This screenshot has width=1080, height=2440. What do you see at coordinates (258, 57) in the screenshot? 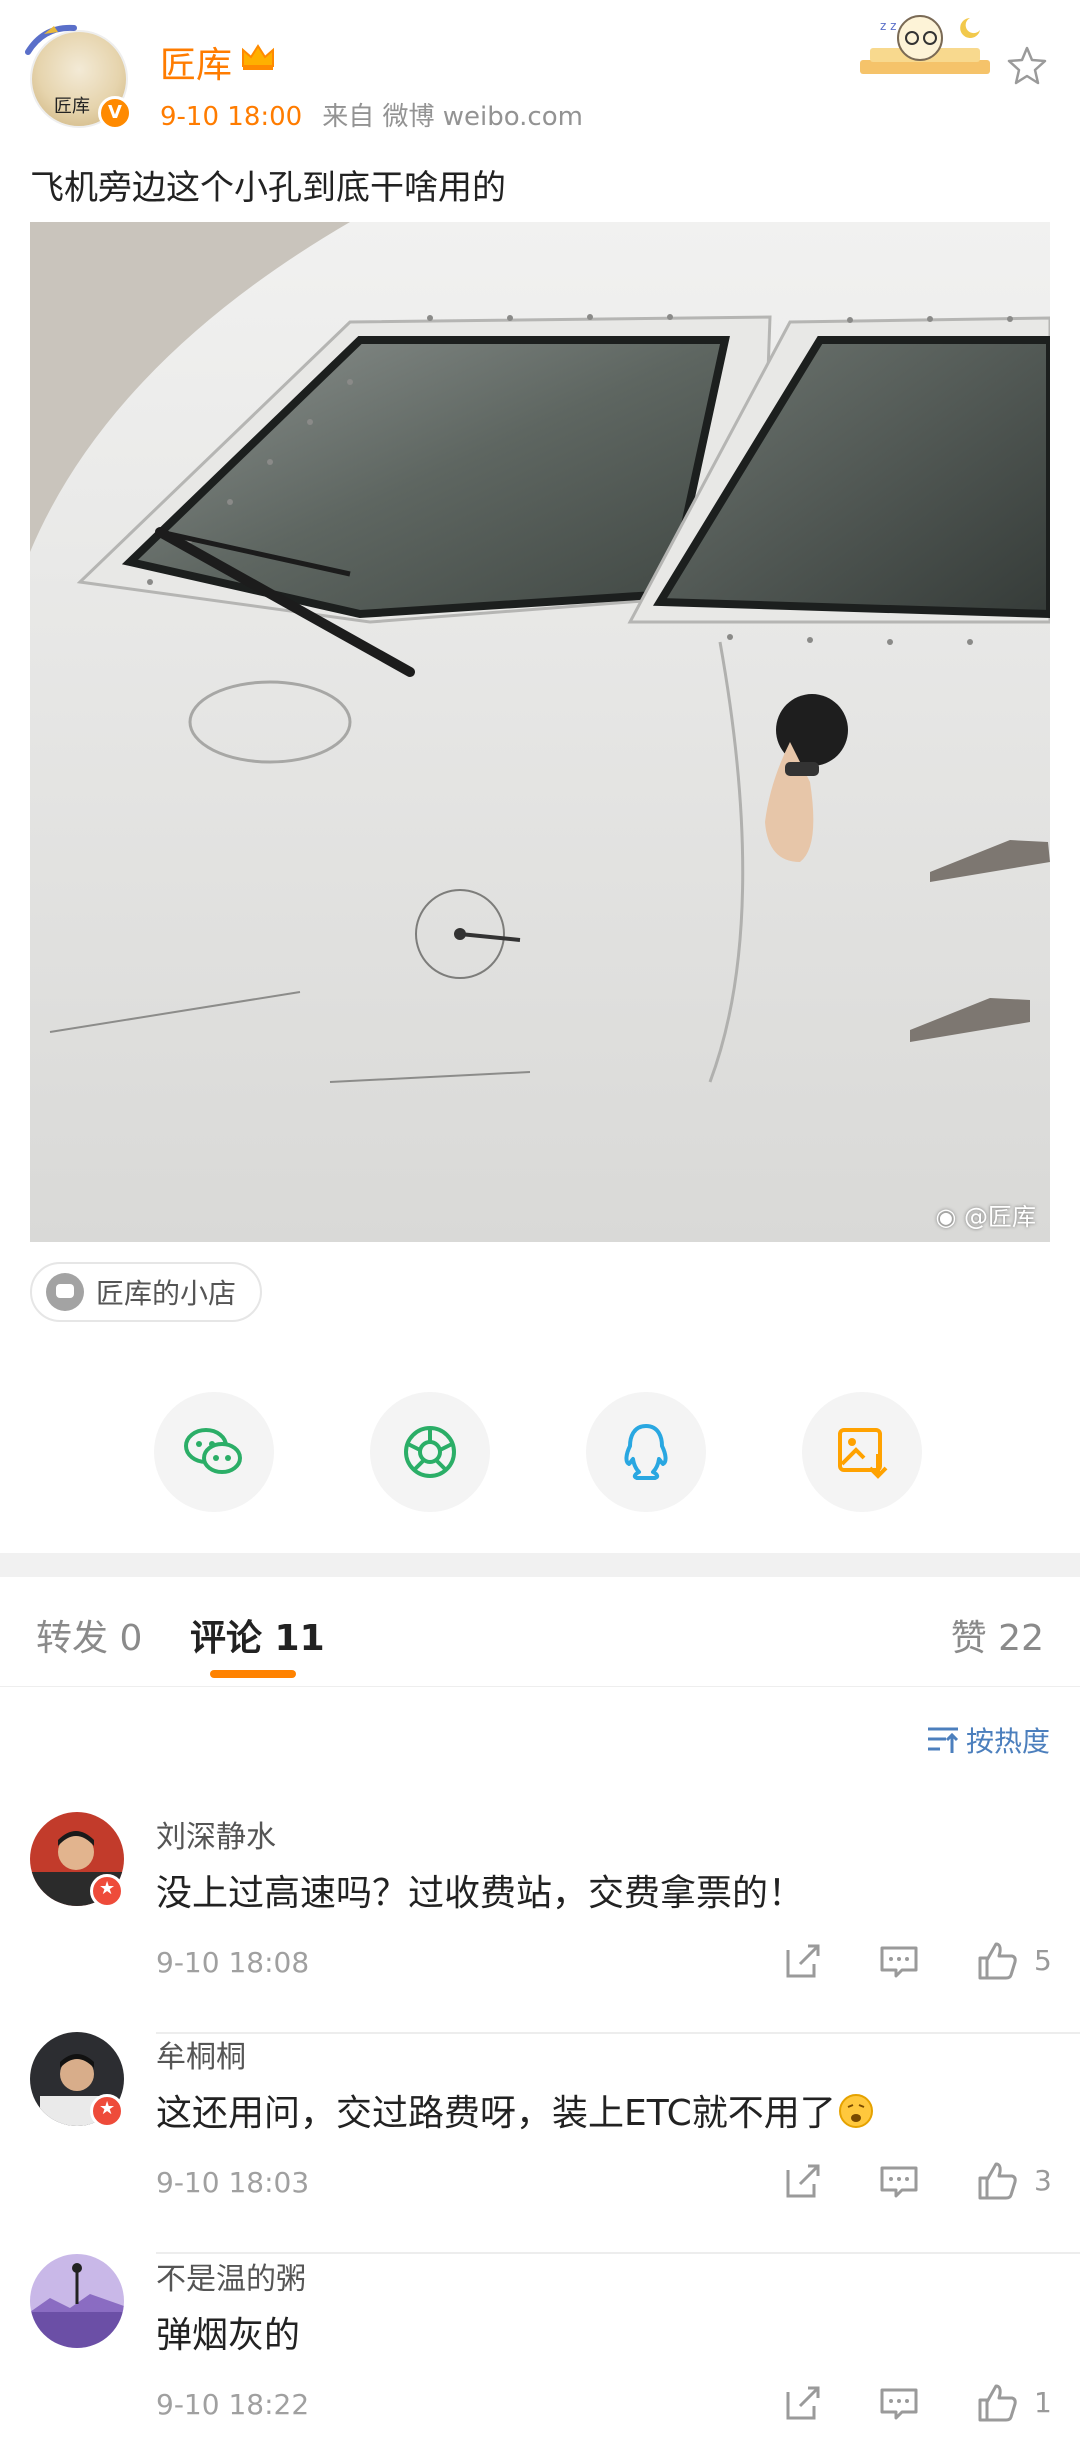
I see `crown-icon` at bounding box center [258, 57].